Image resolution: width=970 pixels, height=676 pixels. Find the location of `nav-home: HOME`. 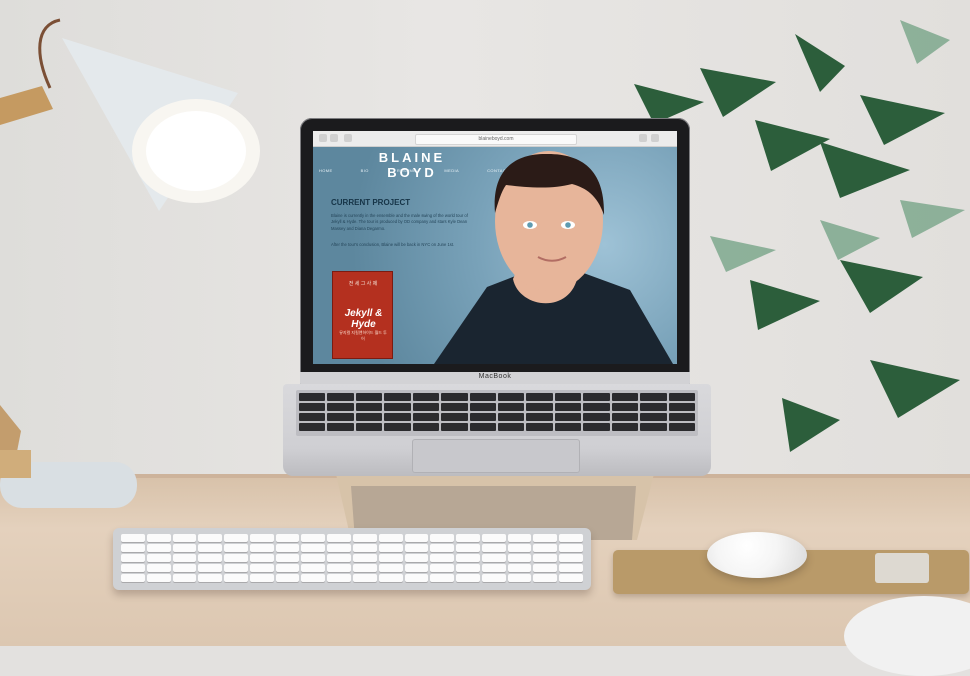

nav-home: HOME is located at coordinates (326, 170).